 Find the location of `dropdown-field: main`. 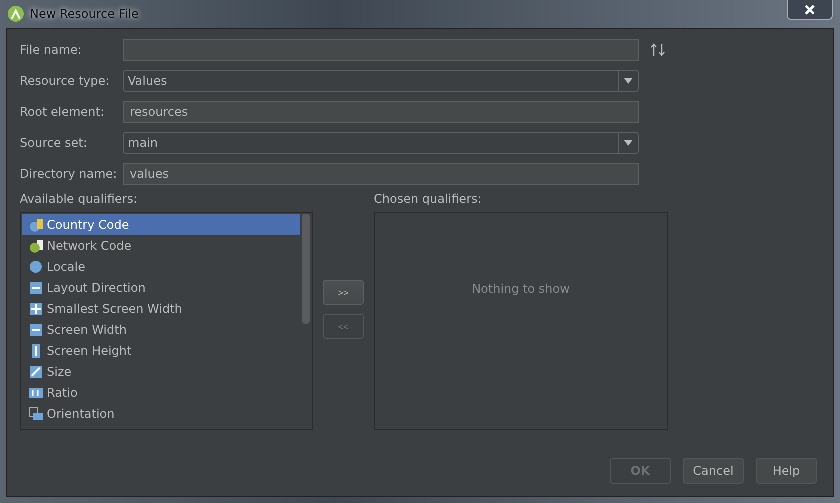

dropdown-field: main is located at coordinates (381, 143).